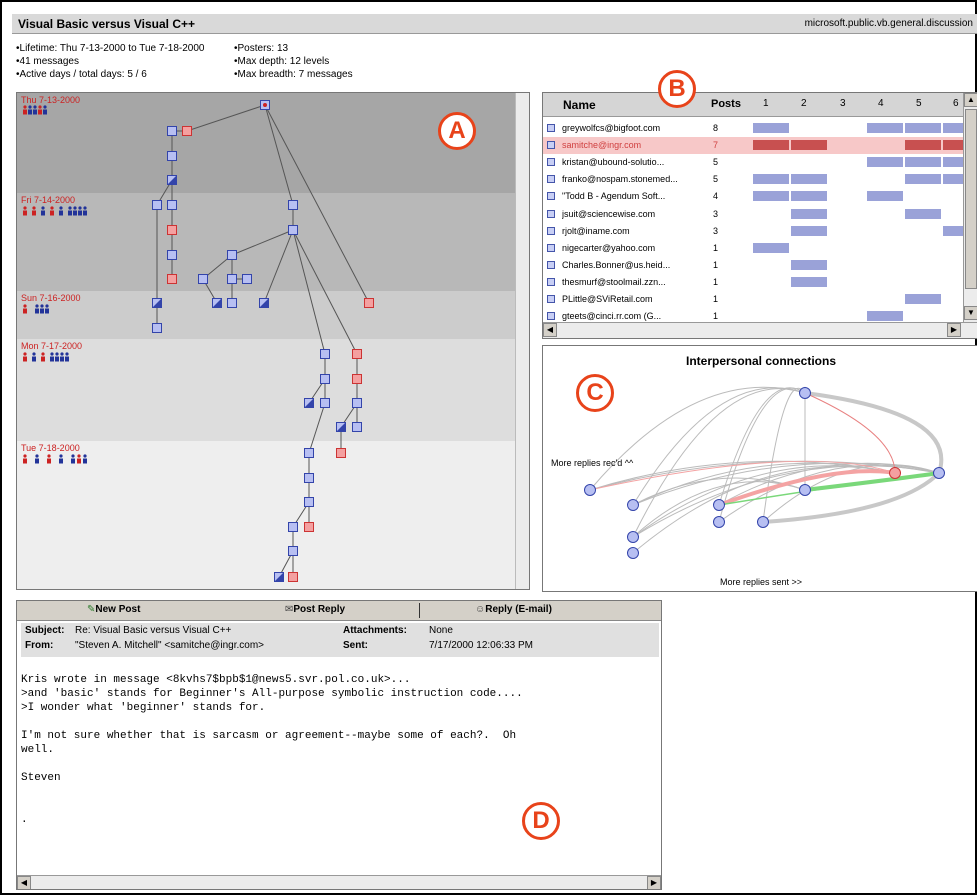 This screenshot has height=895, width=977. I want to click on poster-row: samitche@ingr.com 7, so click(760, 146).